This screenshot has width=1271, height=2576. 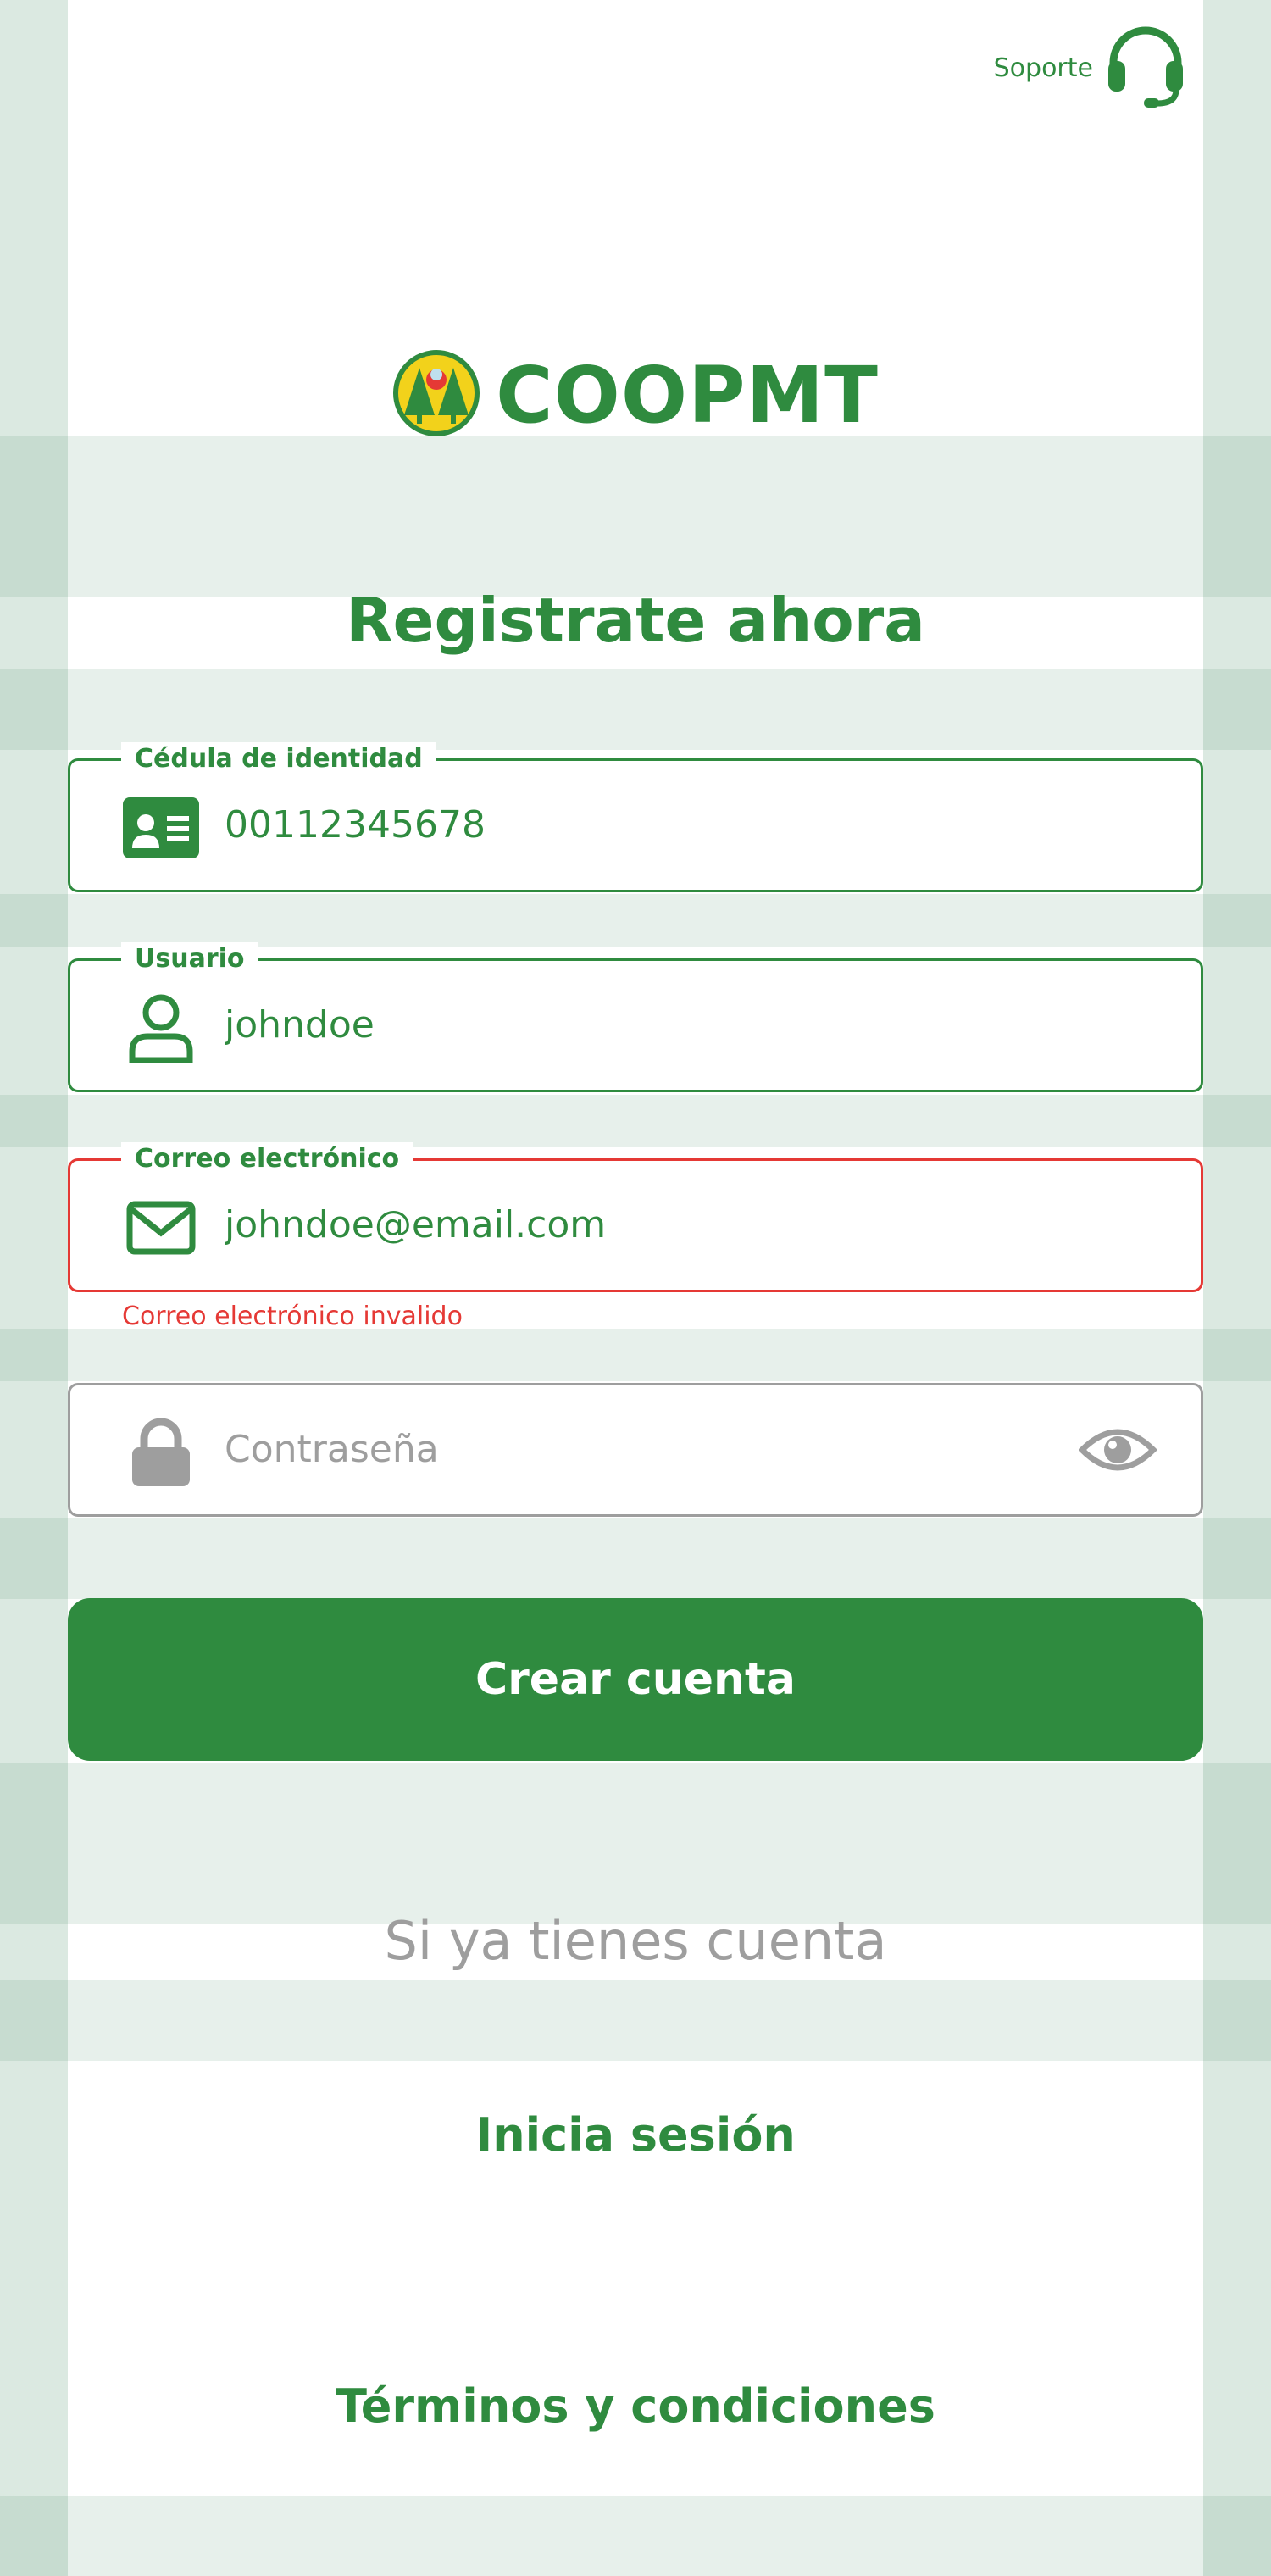 I want to click on create-account-button: Crear cuenta, so click(x=635, y=1679).